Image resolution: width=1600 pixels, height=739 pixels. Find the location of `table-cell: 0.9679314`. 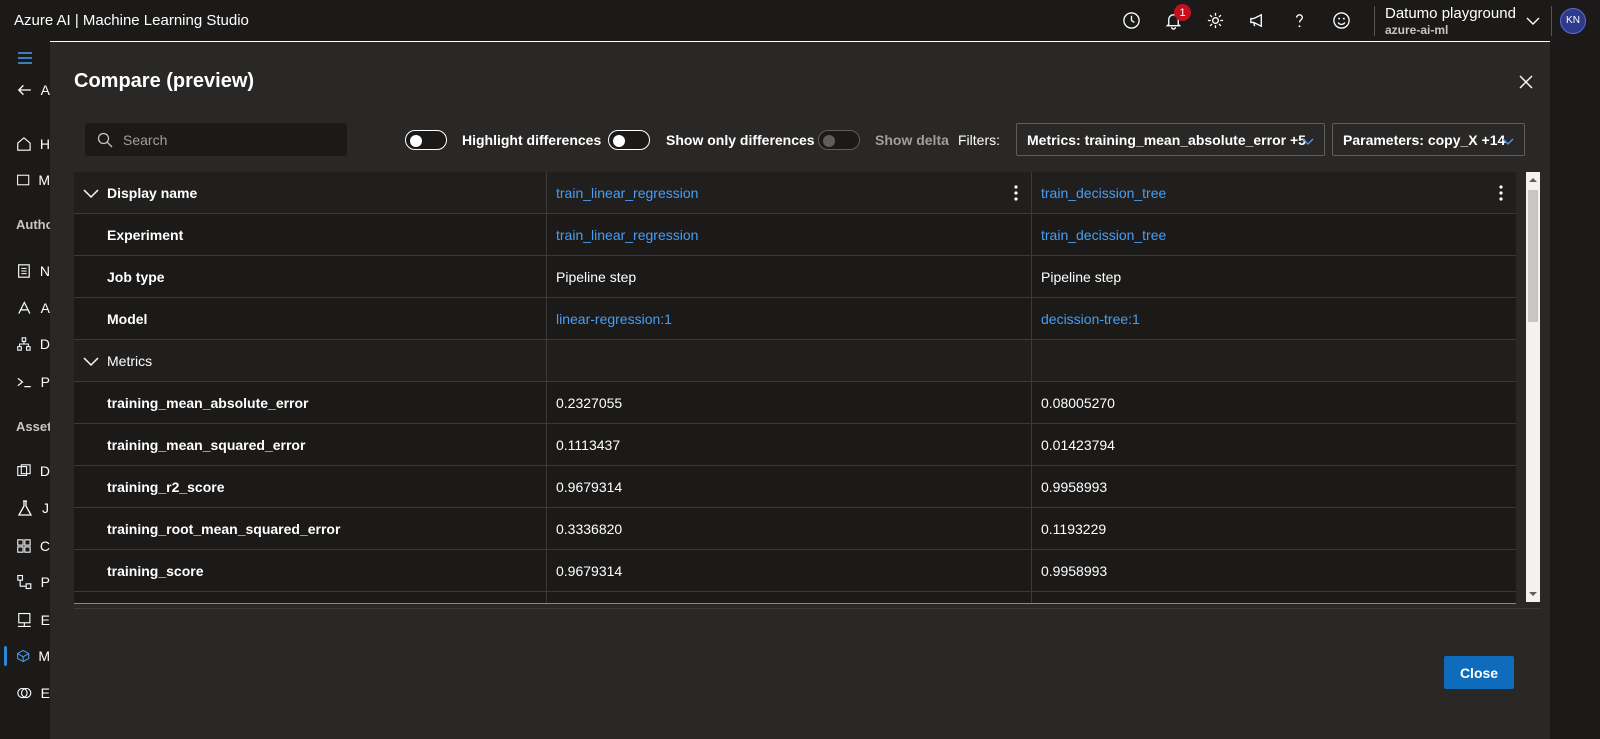

table-cell: 0.9679314 is located at coordinates (788, 486).